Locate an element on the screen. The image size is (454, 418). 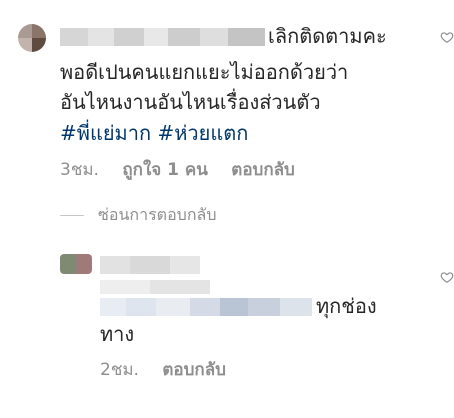
reply-text-line-1: ทุกช่อง is located at coordinates (346, 306).